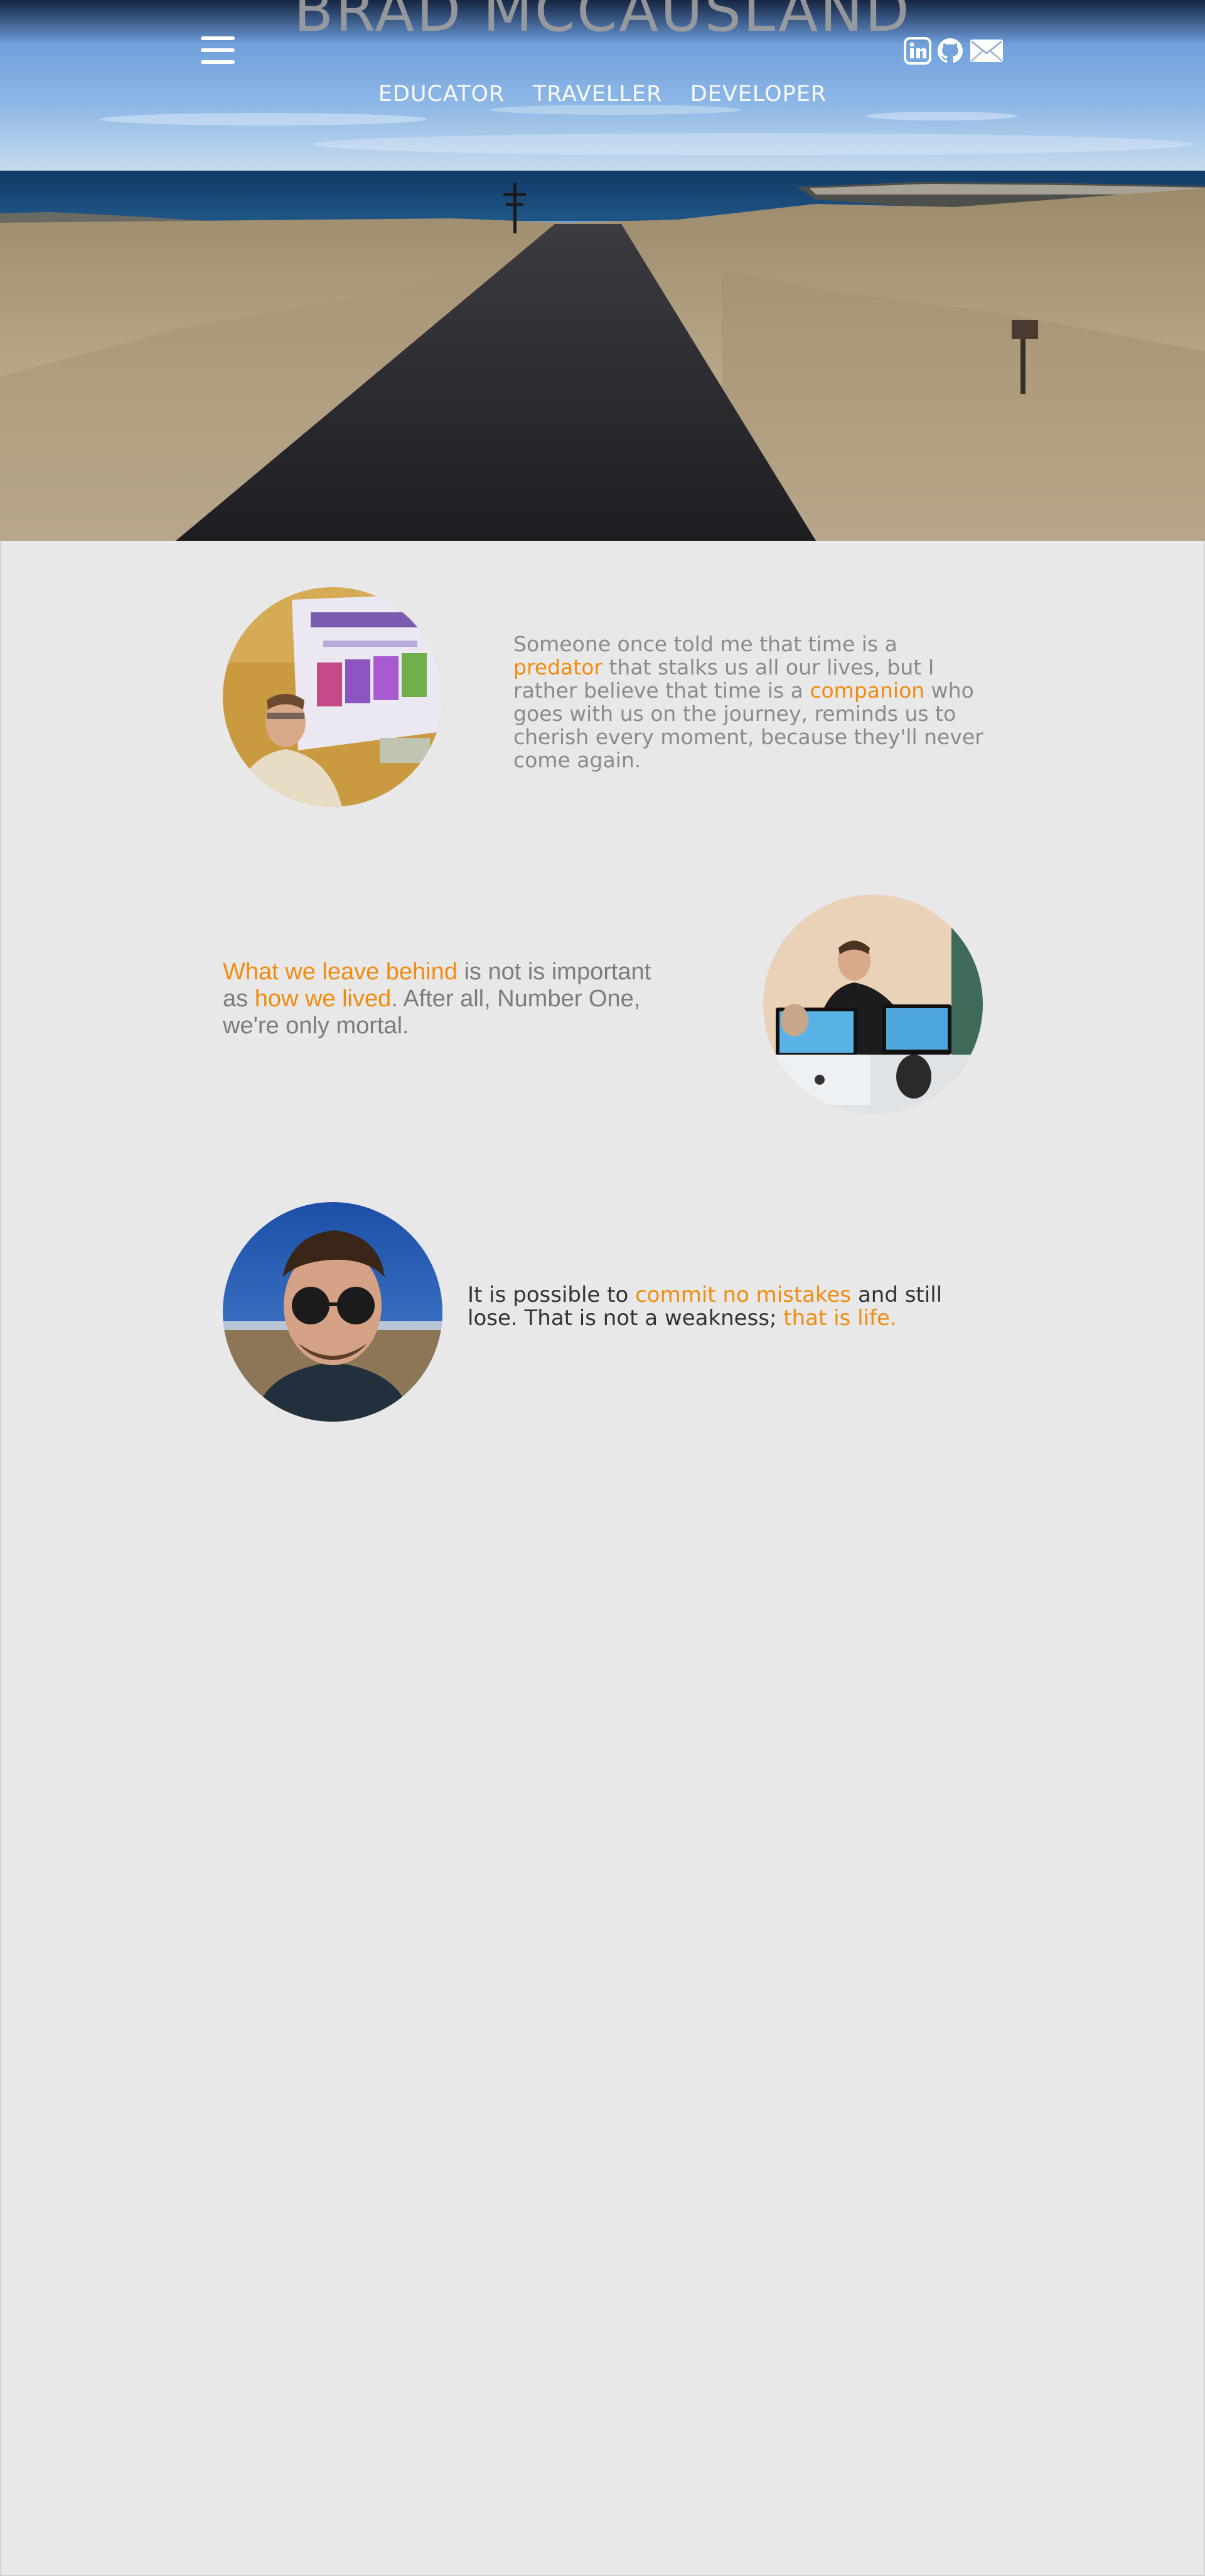  I want to click on nav-link-educator: EDUCATOR, so click(441, 94).